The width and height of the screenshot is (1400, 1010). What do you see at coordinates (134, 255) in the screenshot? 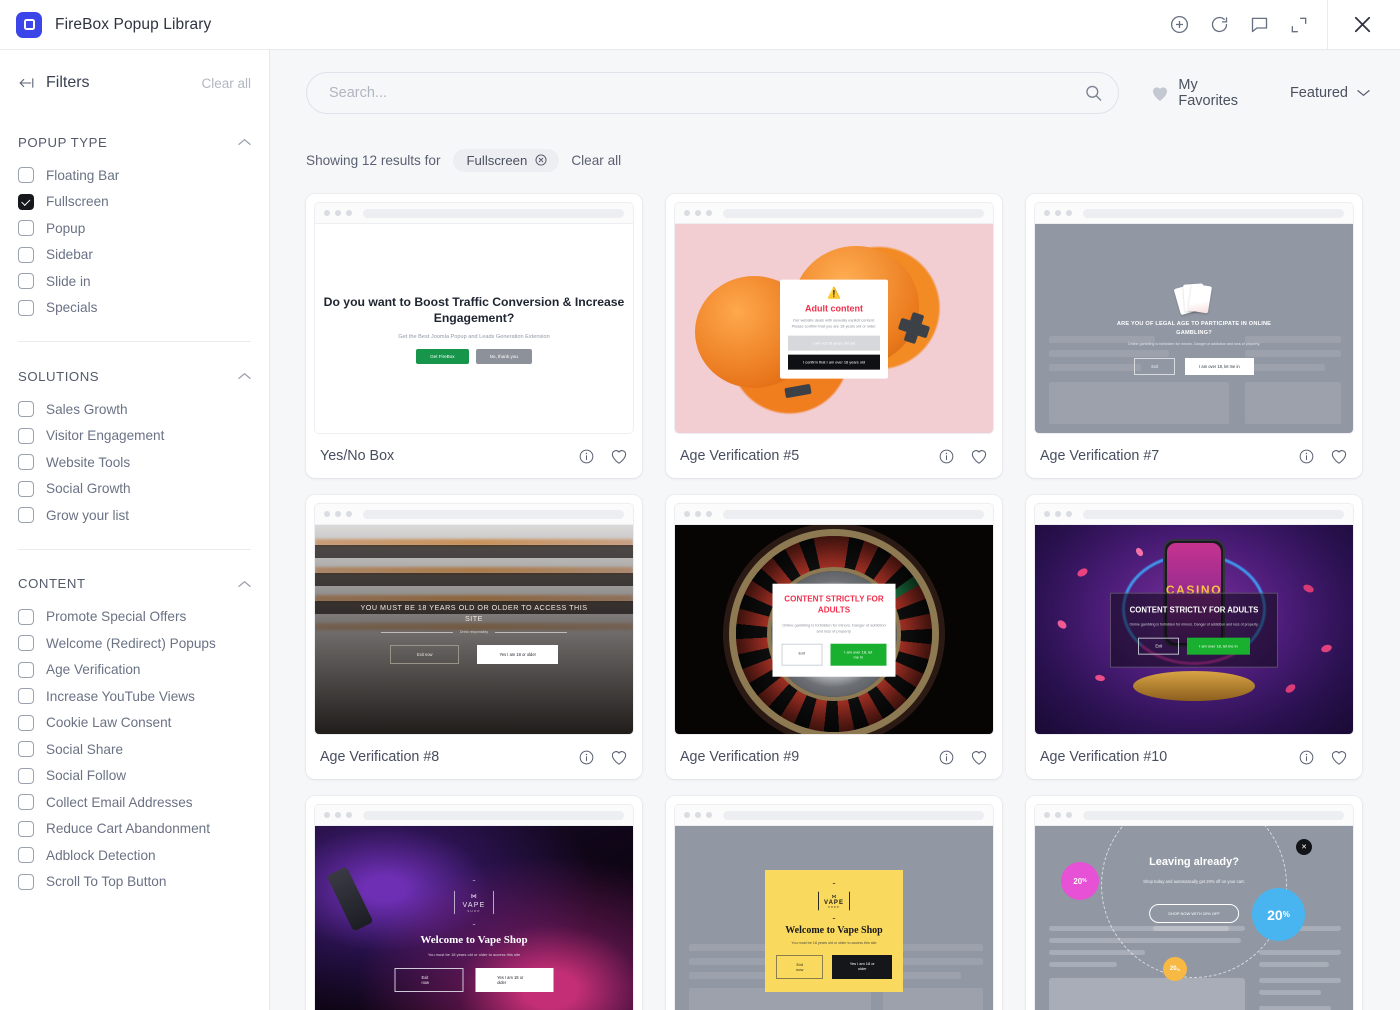
I see `filter-option-sidebar: Sidebar` at bounding box center [134, 255].